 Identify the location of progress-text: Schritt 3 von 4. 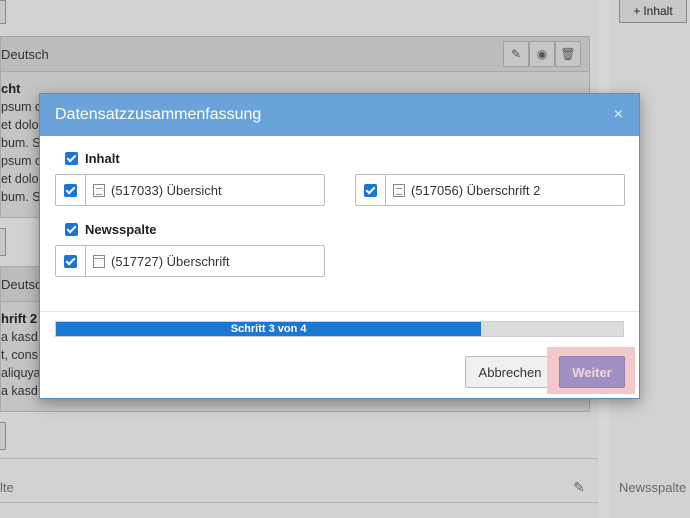
(268, 329).